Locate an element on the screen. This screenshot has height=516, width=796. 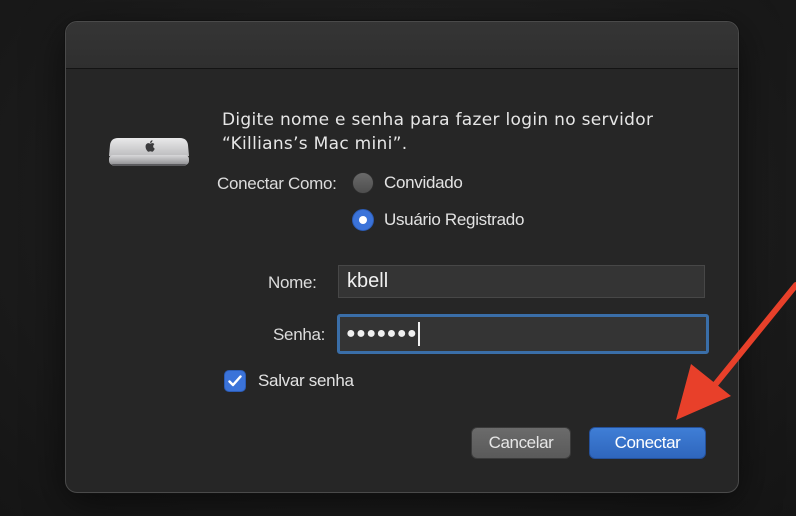
radio-guest-button is located at coordinates (363, 183).